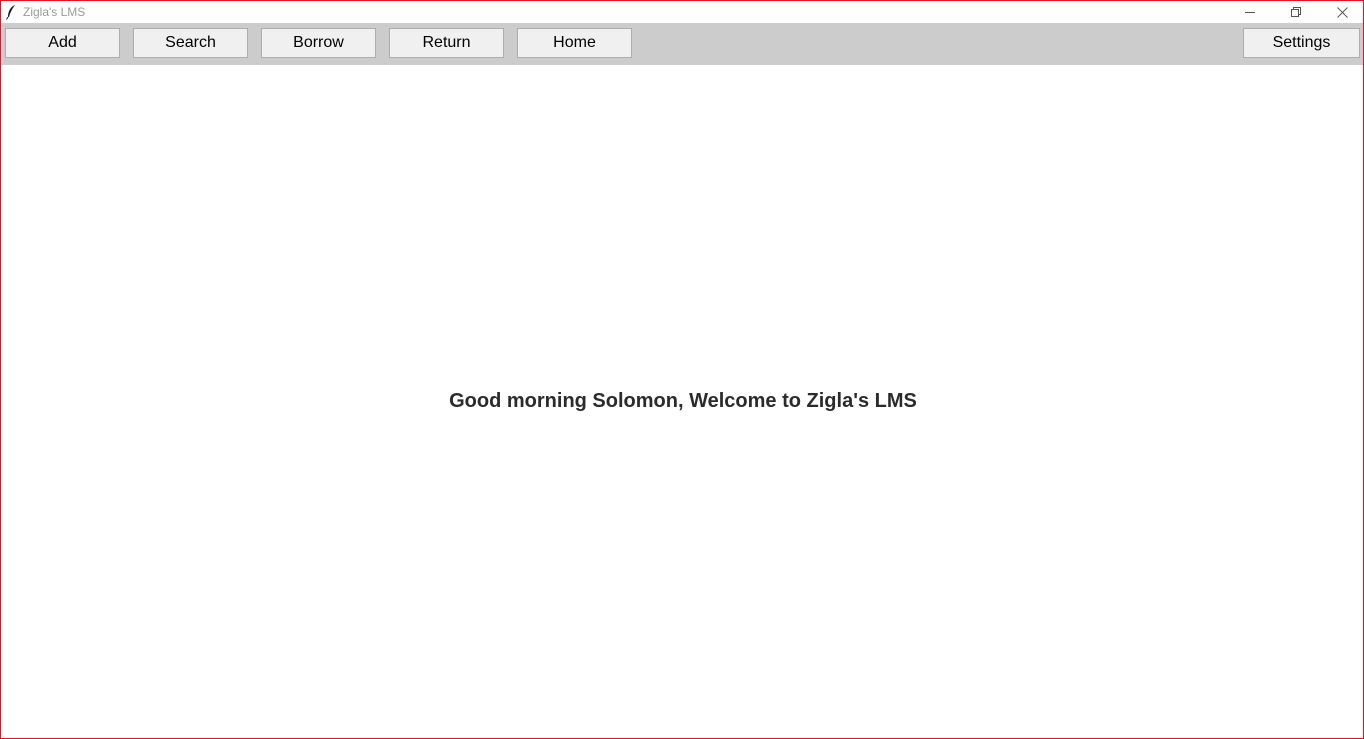 The width and height of the screenshot is (1364, 739). What do you see at coordinates (190, 43) in the screenshot?
I see `search-button: Search` at bounding box center [190, 43].